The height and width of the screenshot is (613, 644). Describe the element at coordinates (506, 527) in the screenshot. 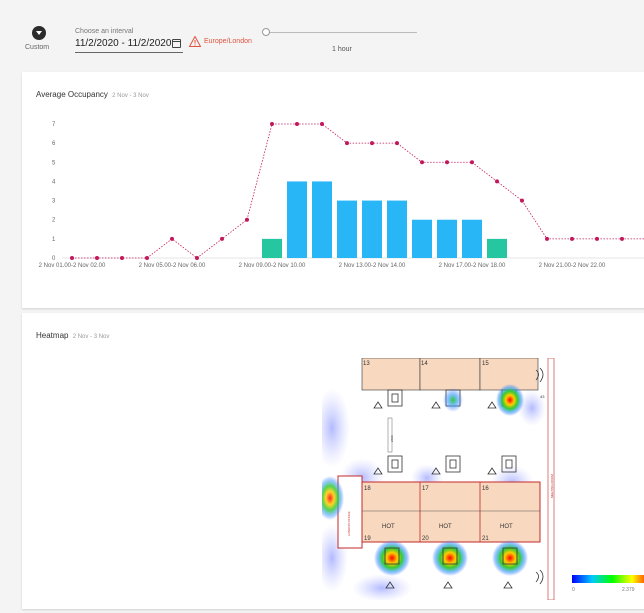

I see `room-21-hot-label: HOT` at that location.